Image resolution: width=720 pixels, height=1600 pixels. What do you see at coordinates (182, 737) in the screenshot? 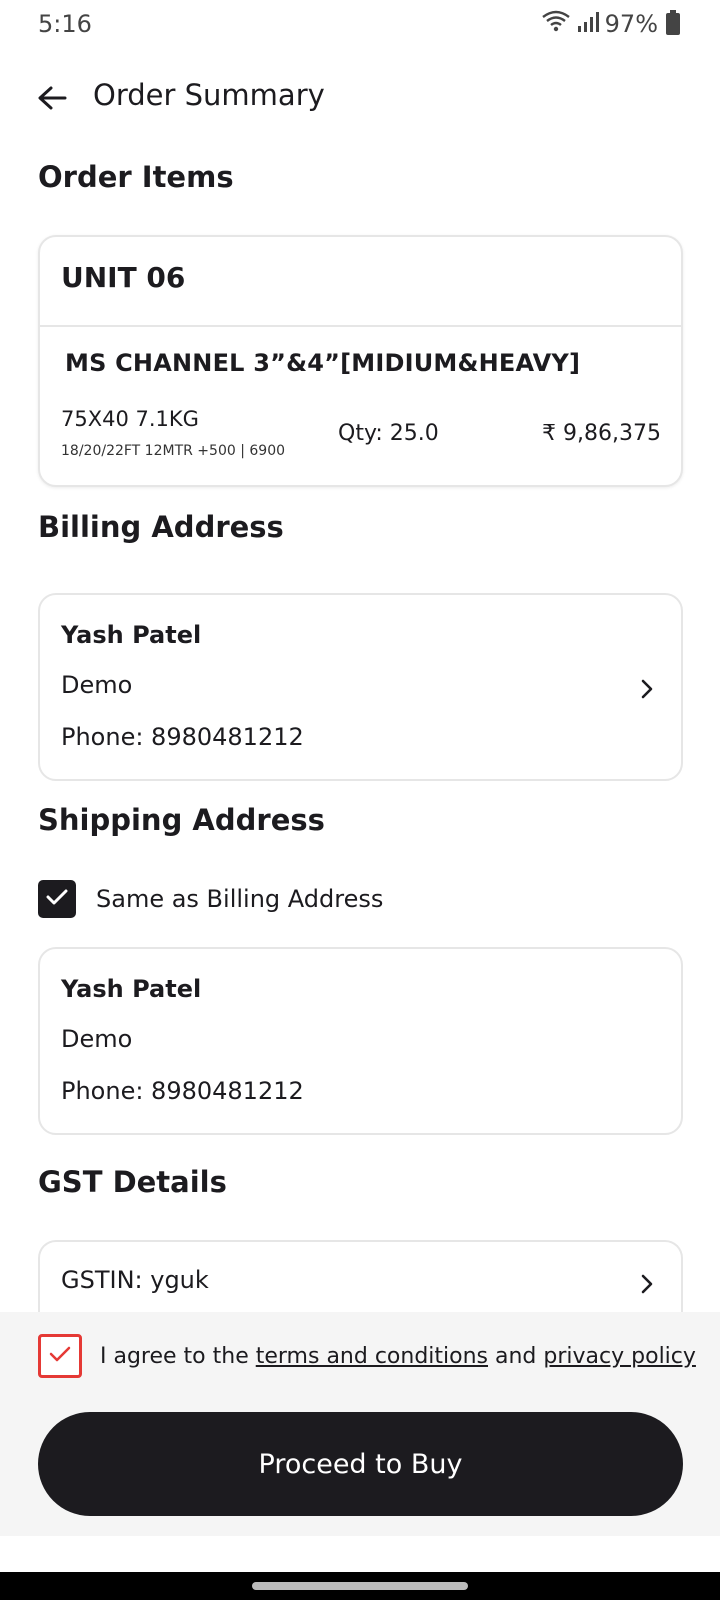
I see `billing-phone: Phone: 8980481212` at bounding box center [182, 737].